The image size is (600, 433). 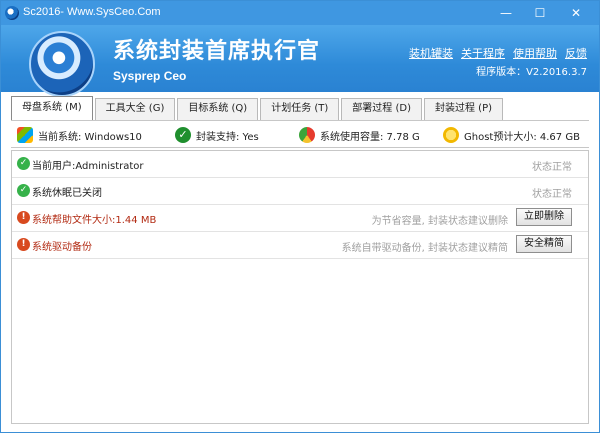 What do you see at coordinates (300, 191) in the screenshot?
I see `list-item: ✓ 系统休眠已关闭 状态正常` at bounding box center [300, 191].